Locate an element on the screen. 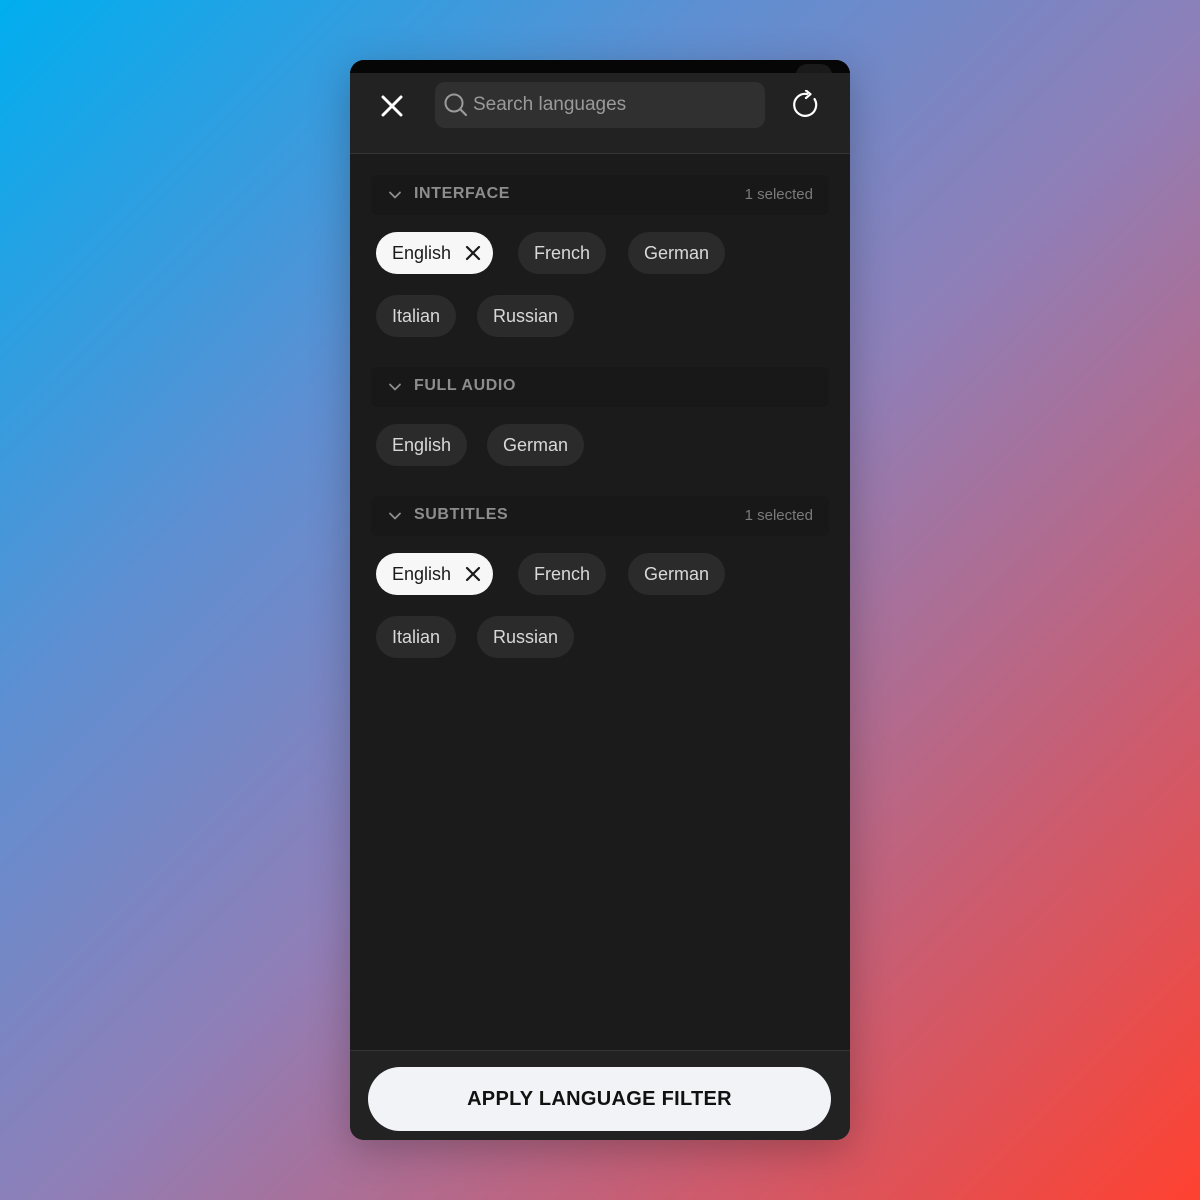 The width and height of the screenshot is (1200, 1200). chip-audio-german: German is located at coordinates (536, 445).